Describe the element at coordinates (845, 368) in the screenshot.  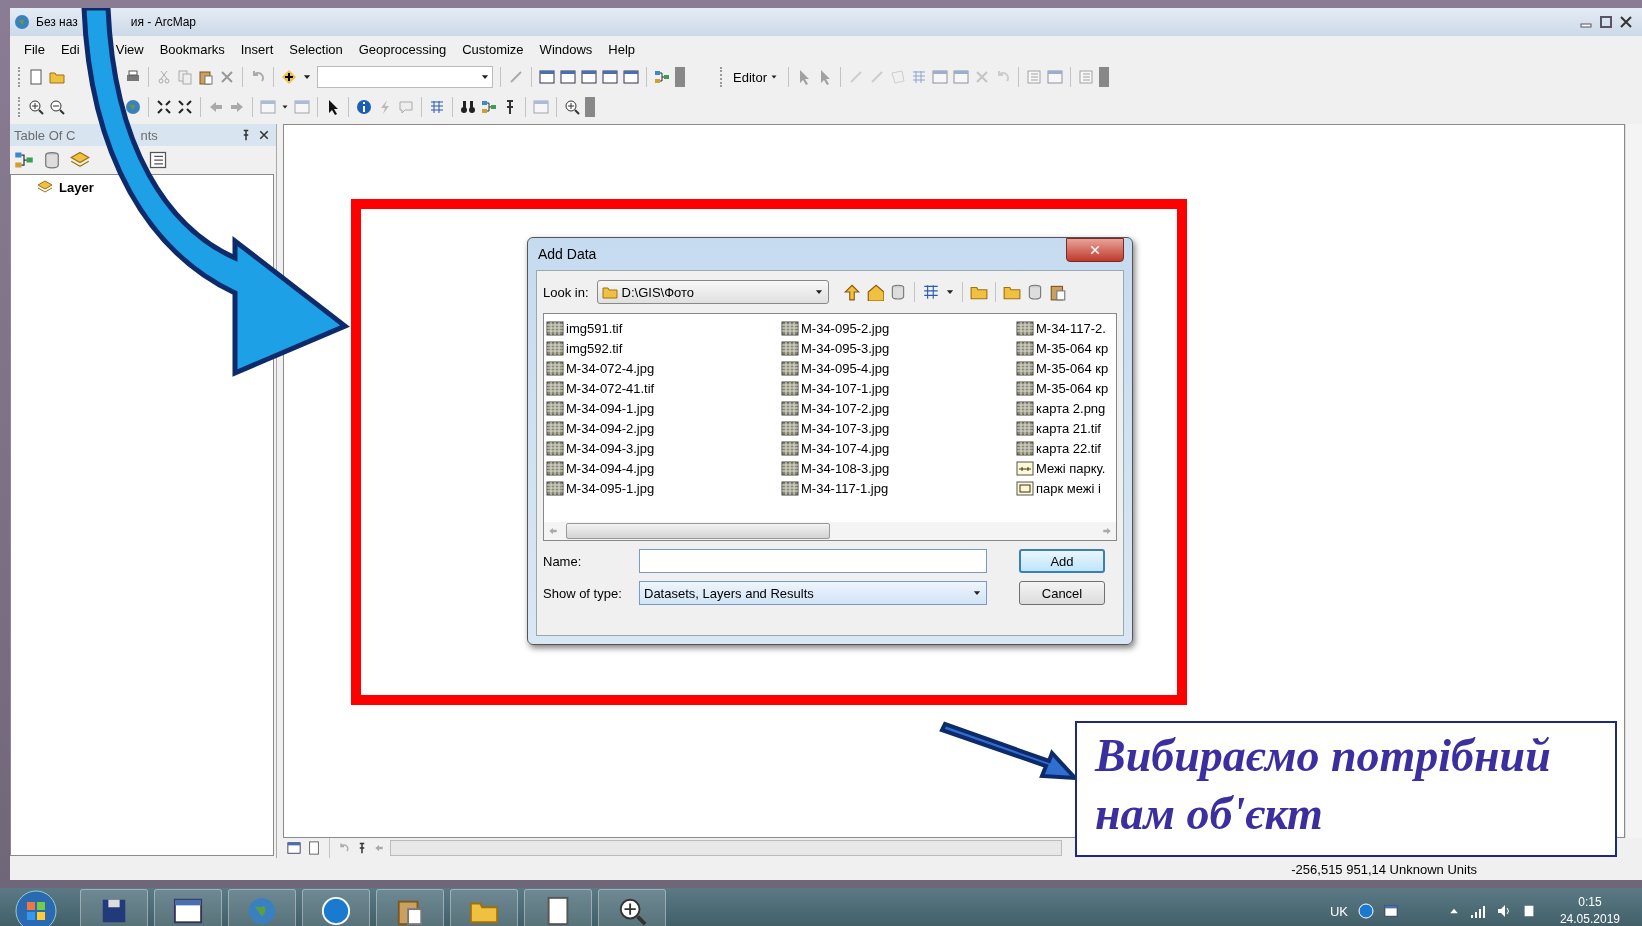
I see `file-name: M-34-095-4.jpg` at that location.